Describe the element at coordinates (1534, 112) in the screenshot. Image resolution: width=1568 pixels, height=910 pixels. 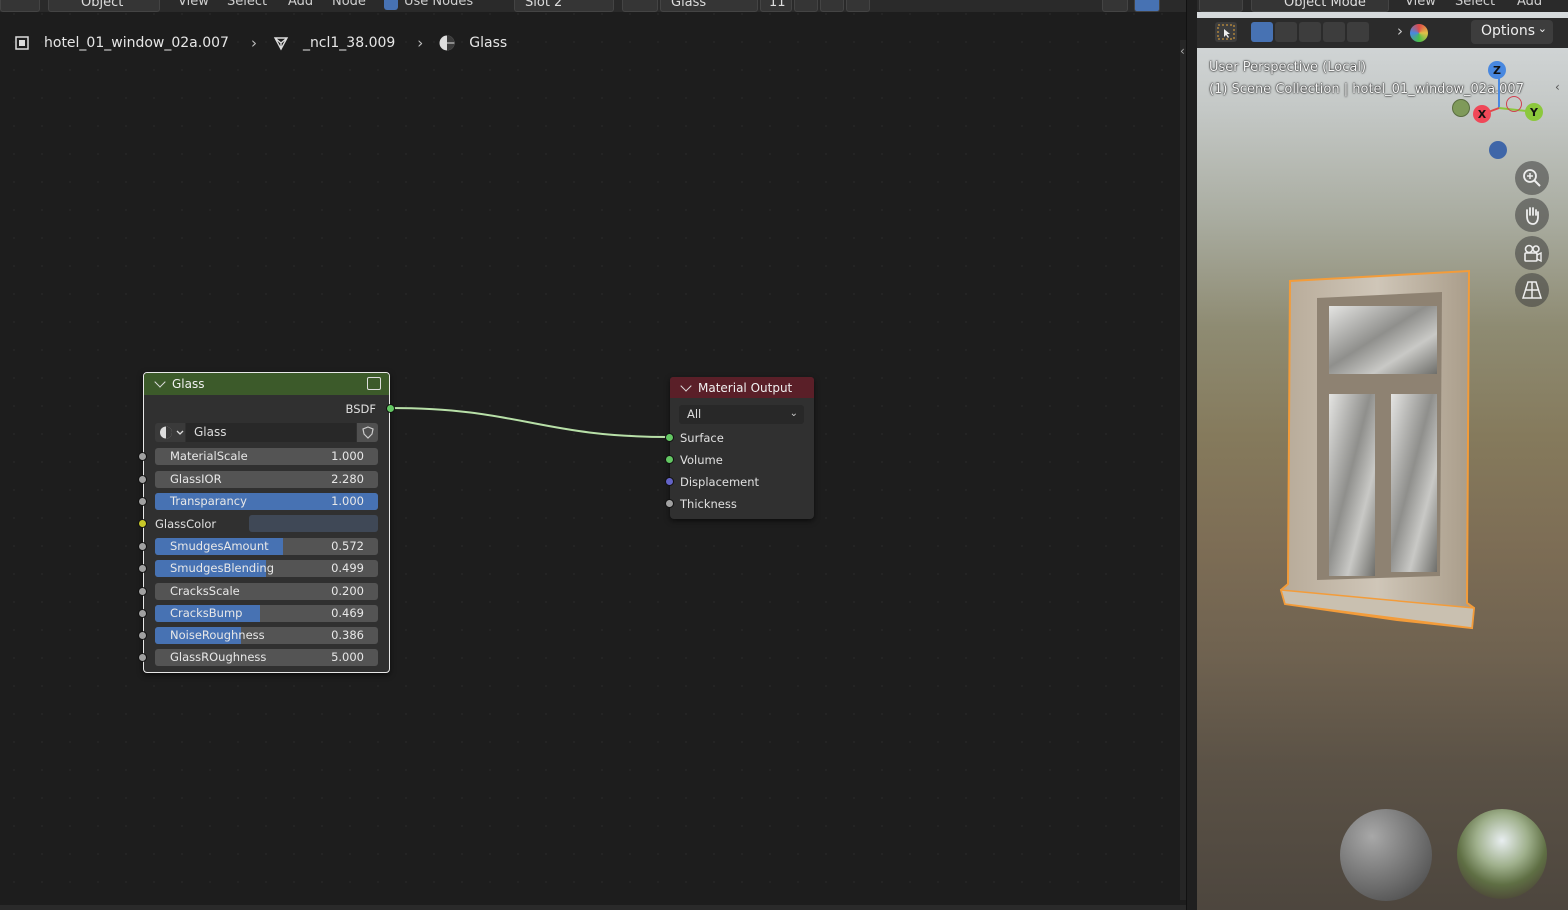
I see `y-axis-ball: Y` at that location.